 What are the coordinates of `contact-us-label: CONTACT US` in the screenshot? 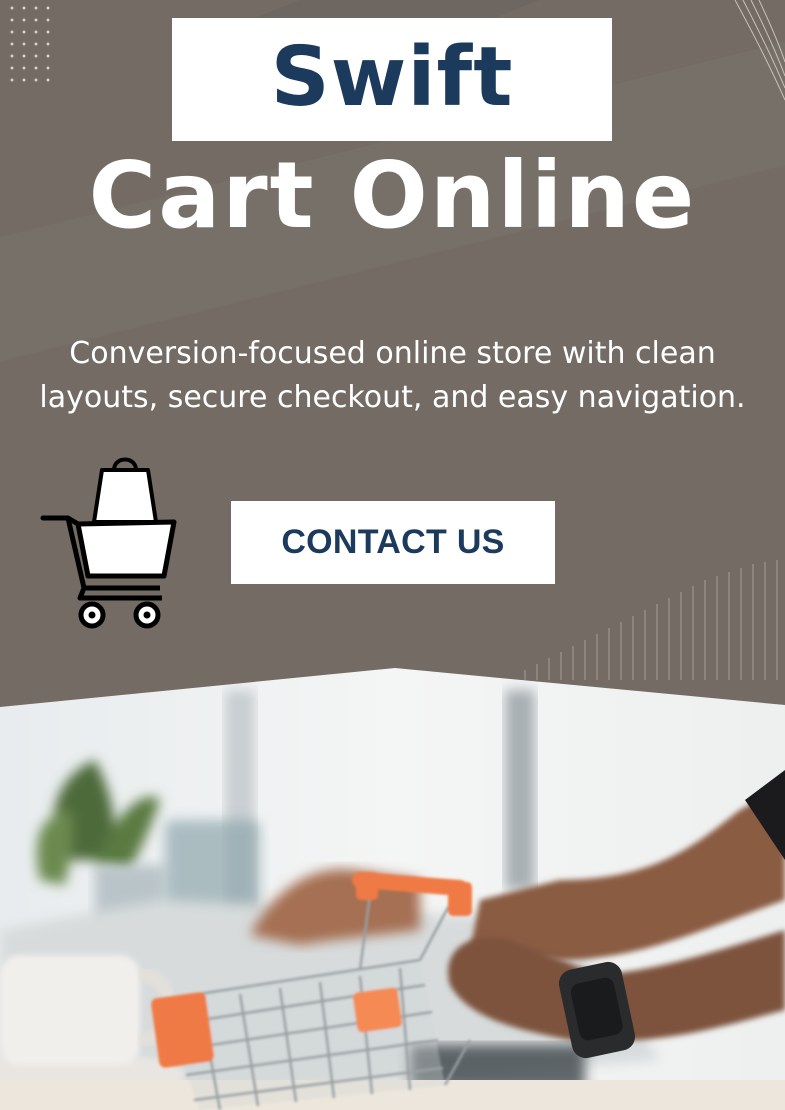 It's located at (393, 542).